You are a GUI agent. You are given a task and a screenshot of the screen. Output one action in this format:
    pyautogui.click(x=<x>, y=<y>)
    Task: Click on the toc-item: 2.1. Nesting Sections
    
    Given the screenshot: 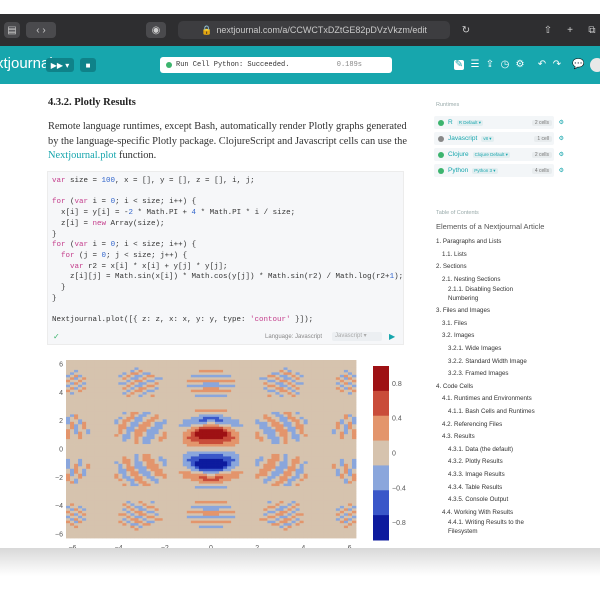 What is the action you would take?
    pyautogui.click(x=518, y=280)
    